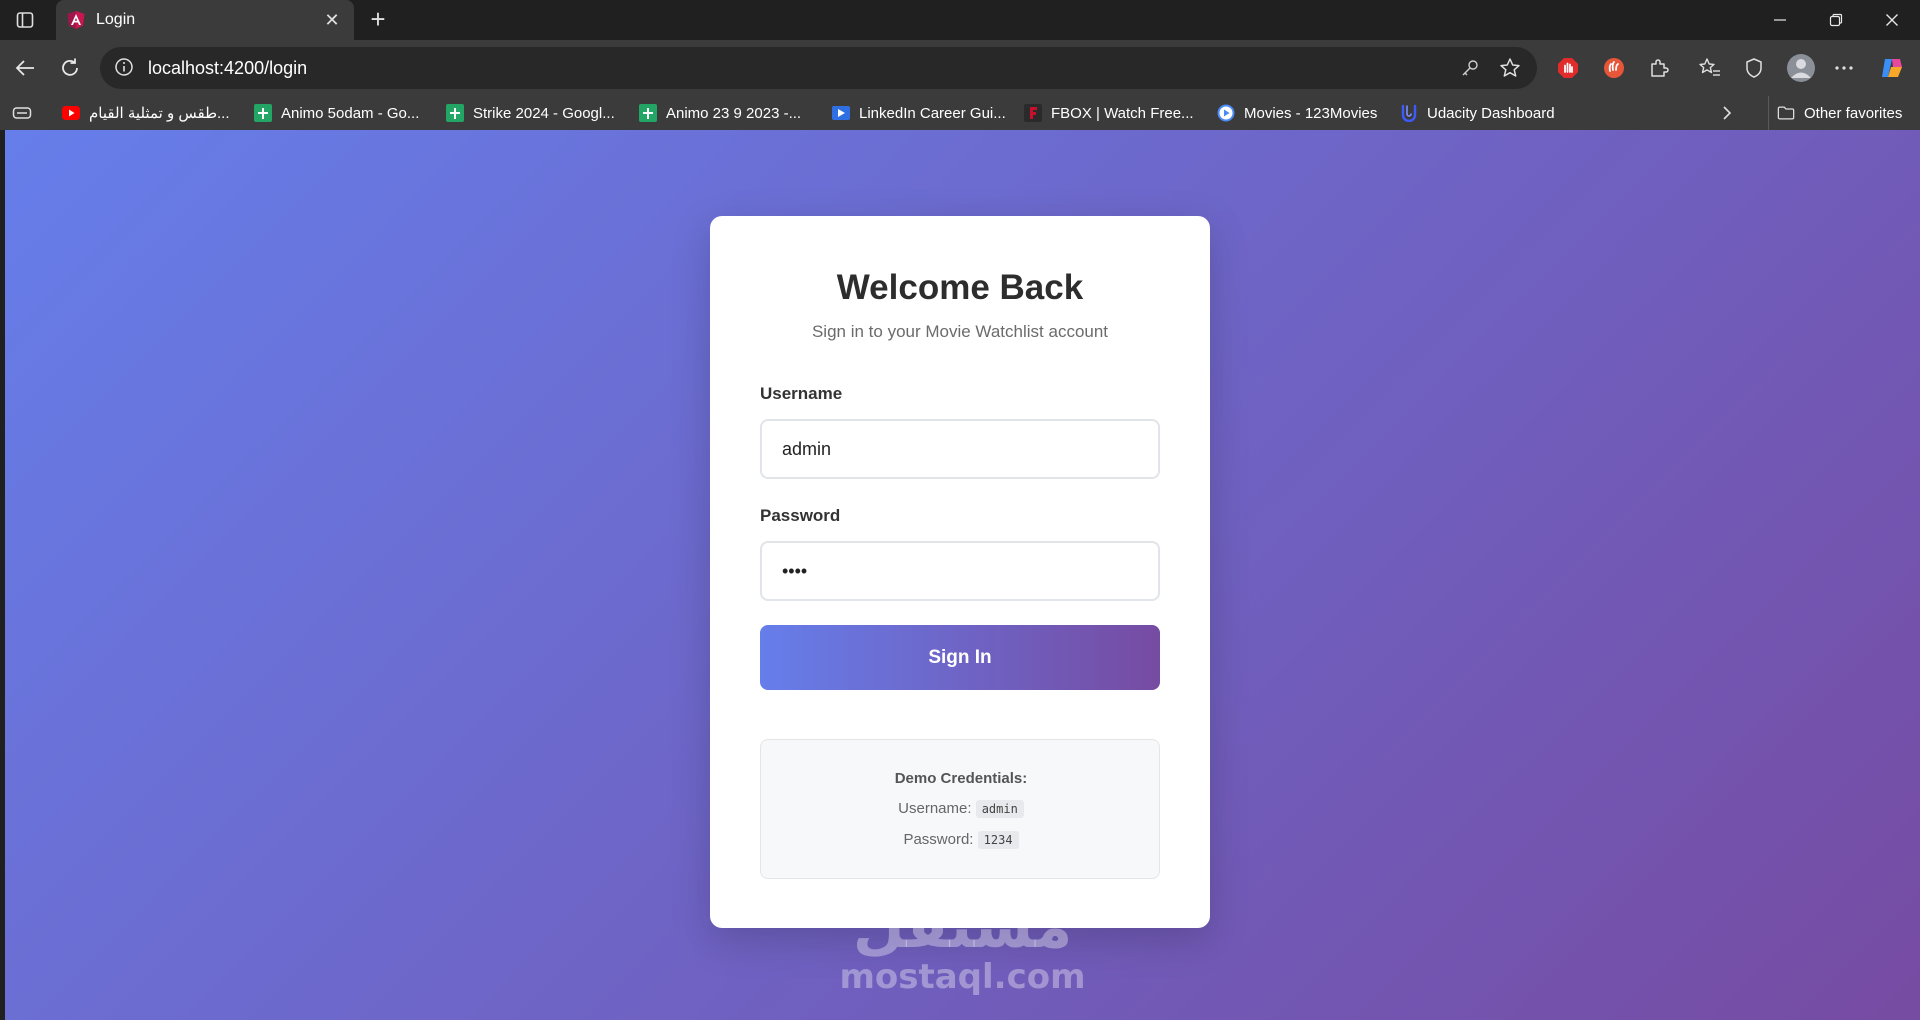 The width and height of the screenshot is (1920, 1020). I want to click on browser-titlebar: Login ✕ +, so click(960, 20).